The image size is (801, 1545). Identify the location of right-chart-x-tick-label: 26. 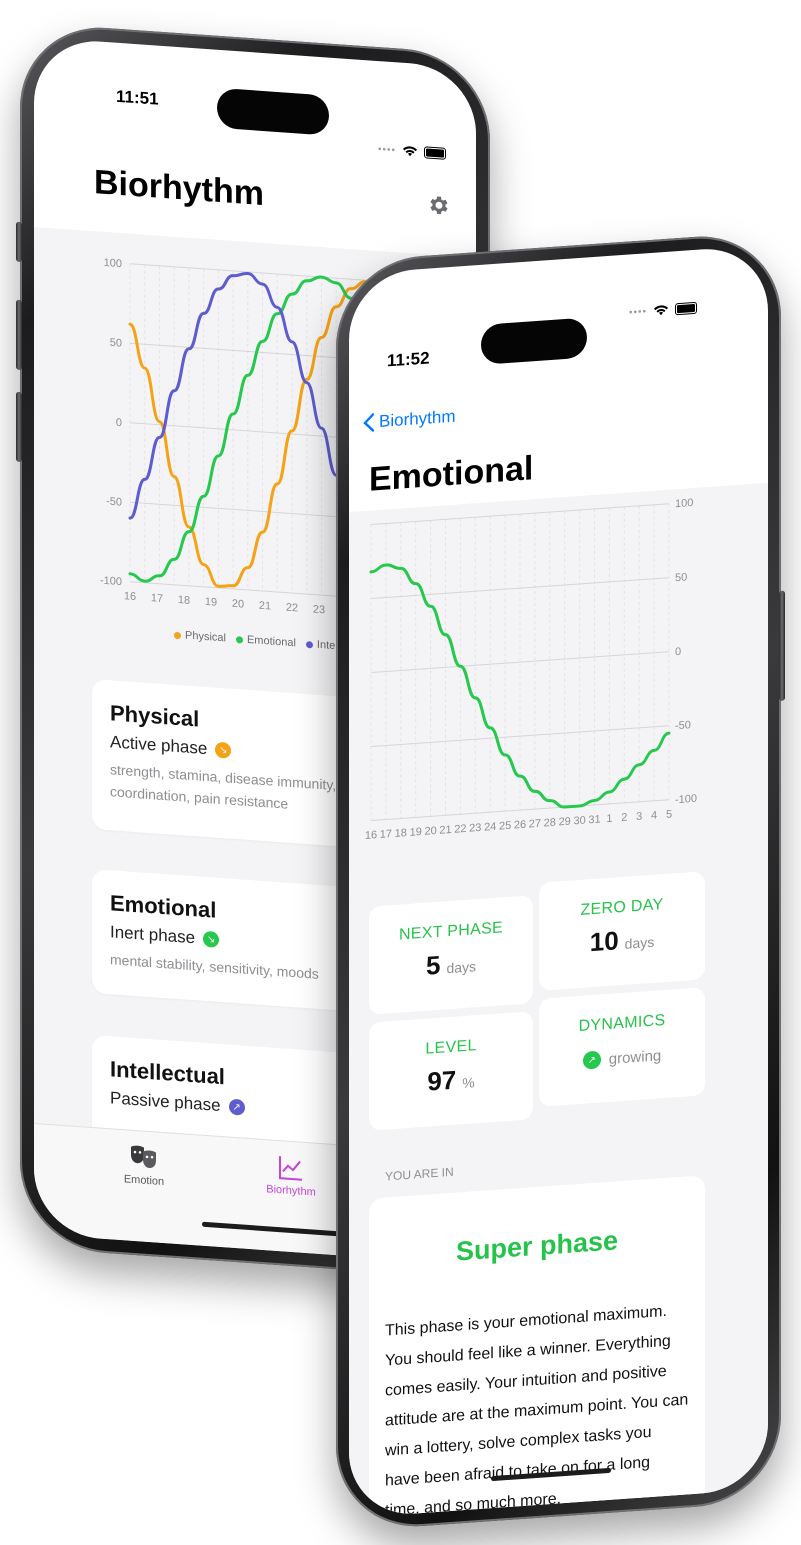
(520, 825).